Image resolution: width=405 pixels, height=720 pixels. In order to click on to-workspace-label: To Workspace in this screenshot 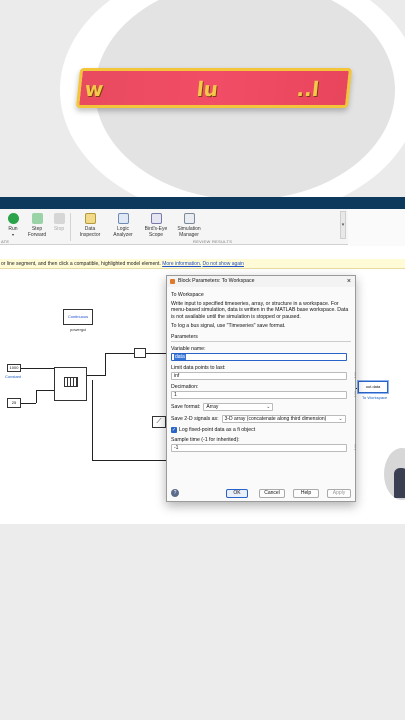, I will do `click(375, 397)`.